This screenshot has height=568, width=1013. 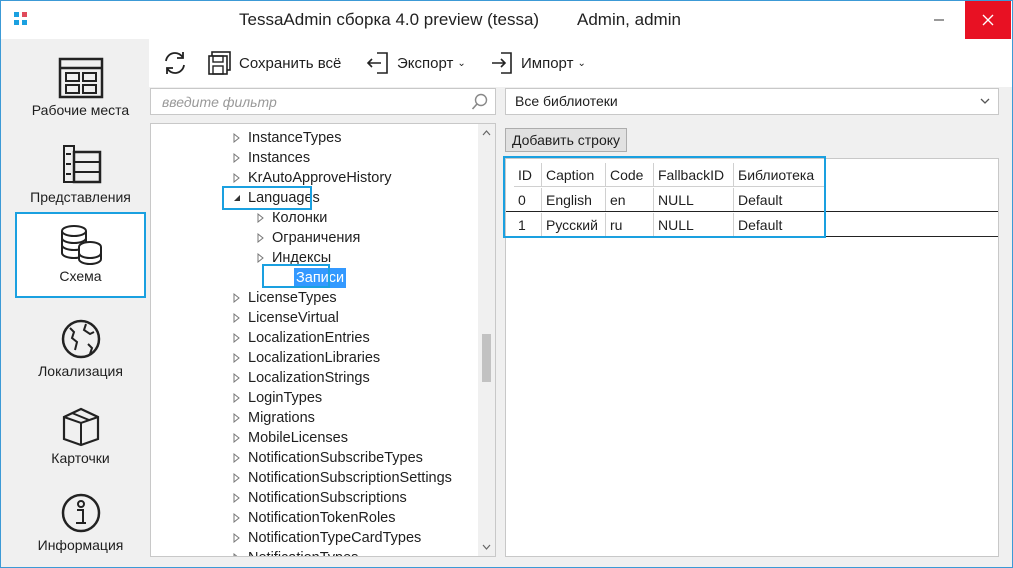 What do you see at coordinates (81, 78) in the screenshot?
I see `workplaces-icon` at bounding box center [81, 78].